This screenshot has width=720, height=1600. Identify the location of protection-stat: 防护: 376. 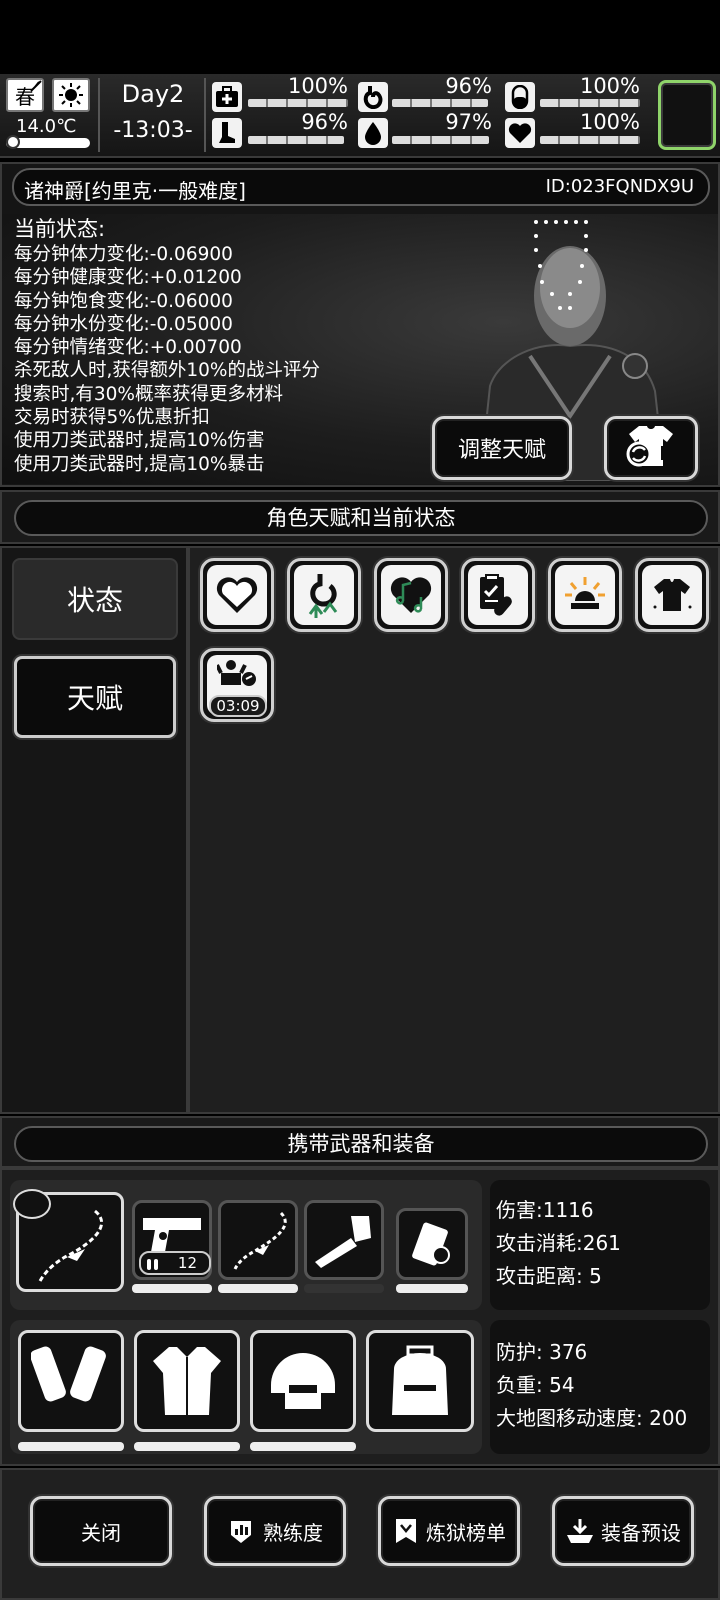
(542, 1352).